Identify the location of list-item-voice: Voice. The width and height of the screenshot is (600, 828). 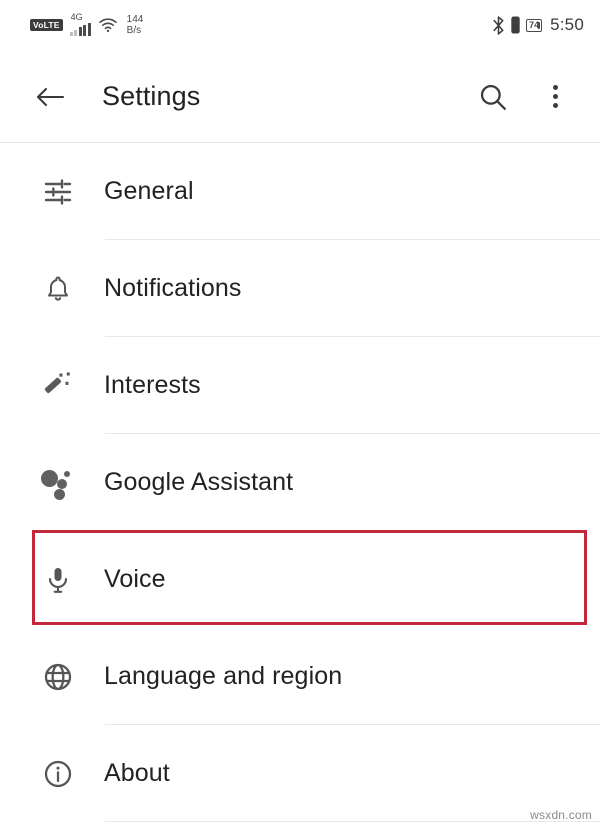
(300, 579).